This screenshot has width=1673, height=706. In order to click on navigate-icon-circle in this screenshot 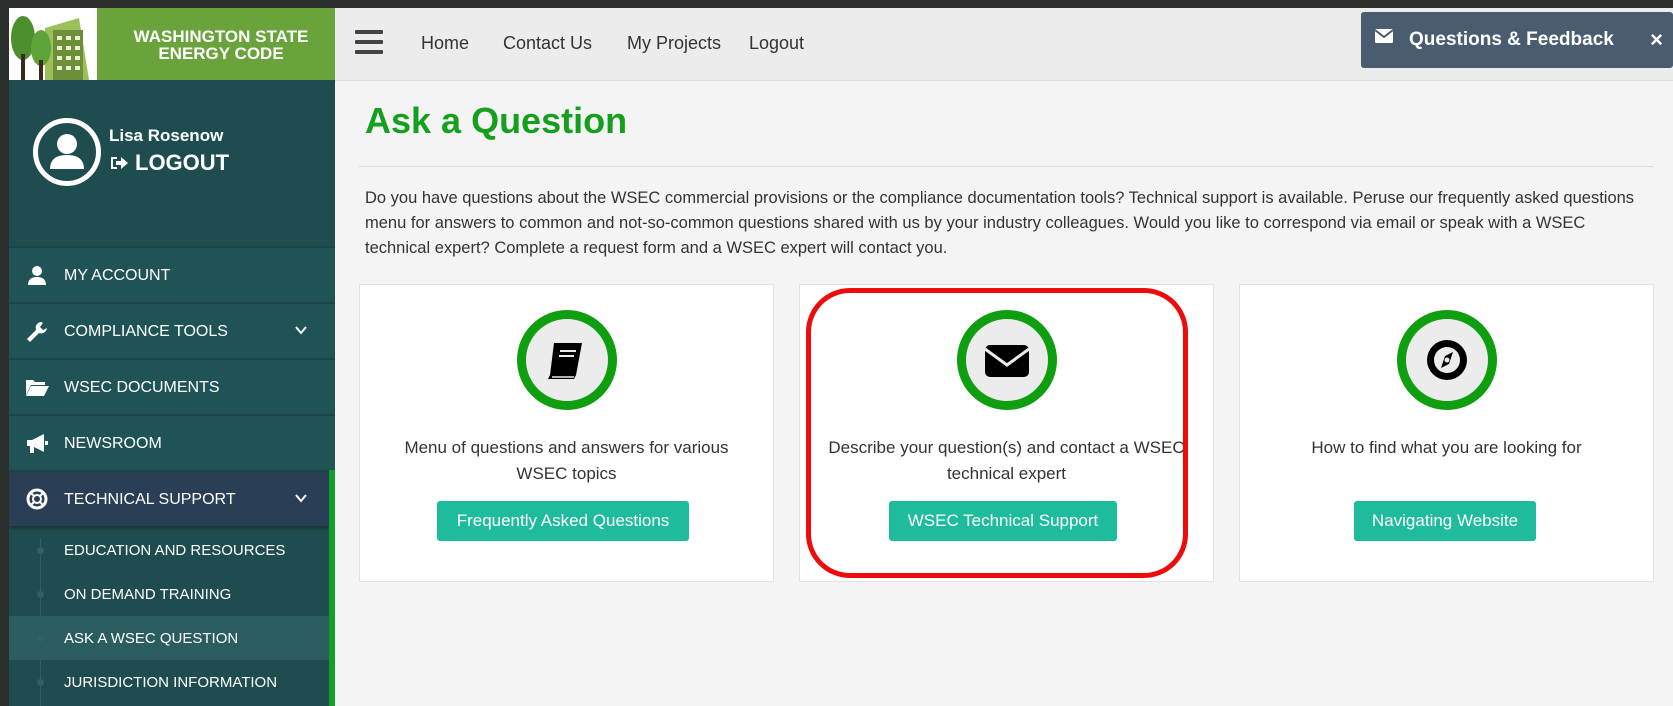, I will do `click(1447, 360)`.